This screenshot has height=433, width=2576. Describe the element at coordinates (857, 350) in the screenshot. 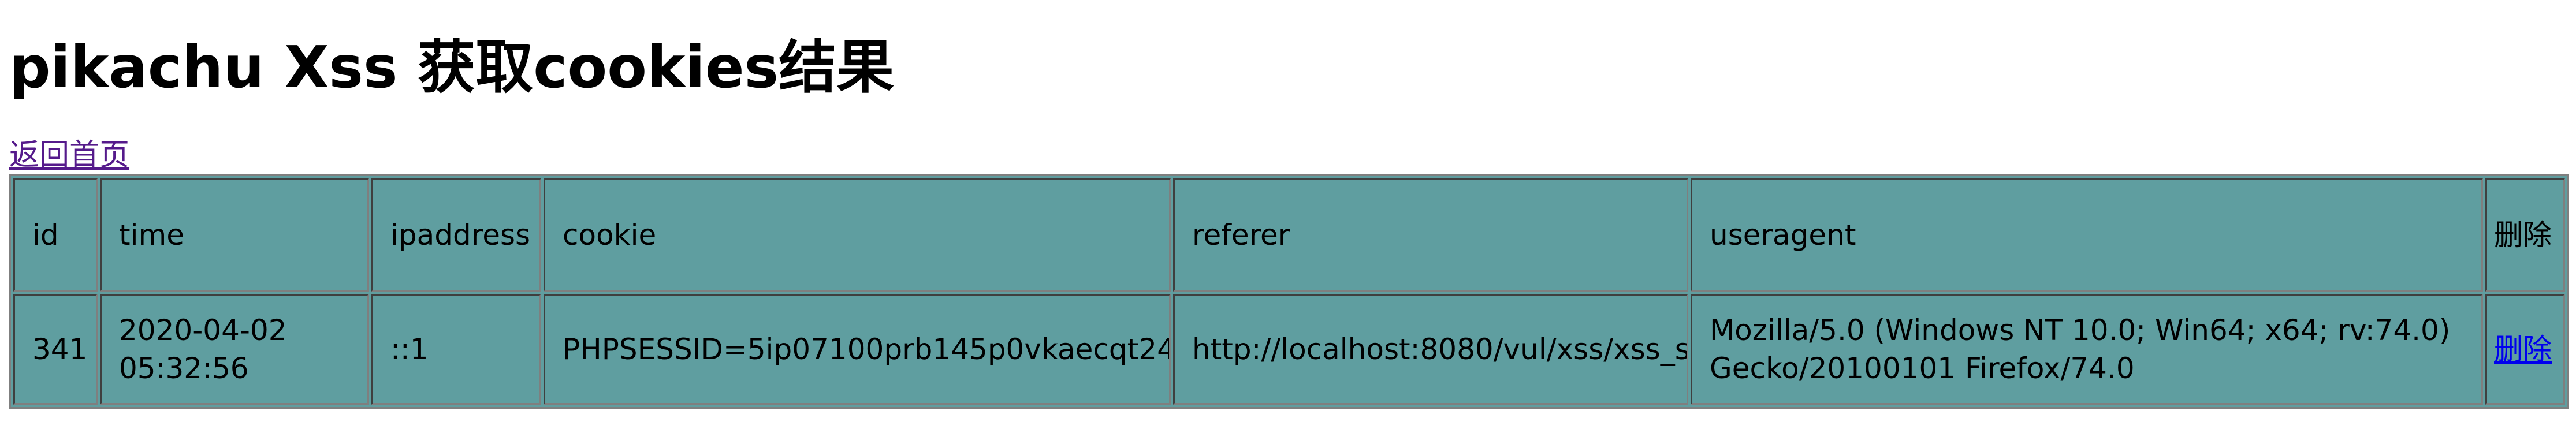

I see `cell-cookie: PHPSESSID=5ip07100prb145p0vkaecqt248` at that location.